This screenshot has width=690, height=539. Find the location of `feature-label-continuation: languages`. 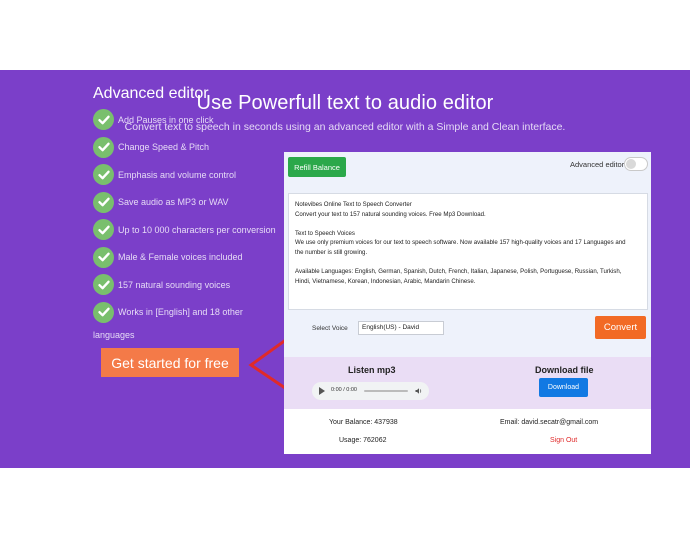

feature-label-continuation: languages is located at coordinates (114, 335).